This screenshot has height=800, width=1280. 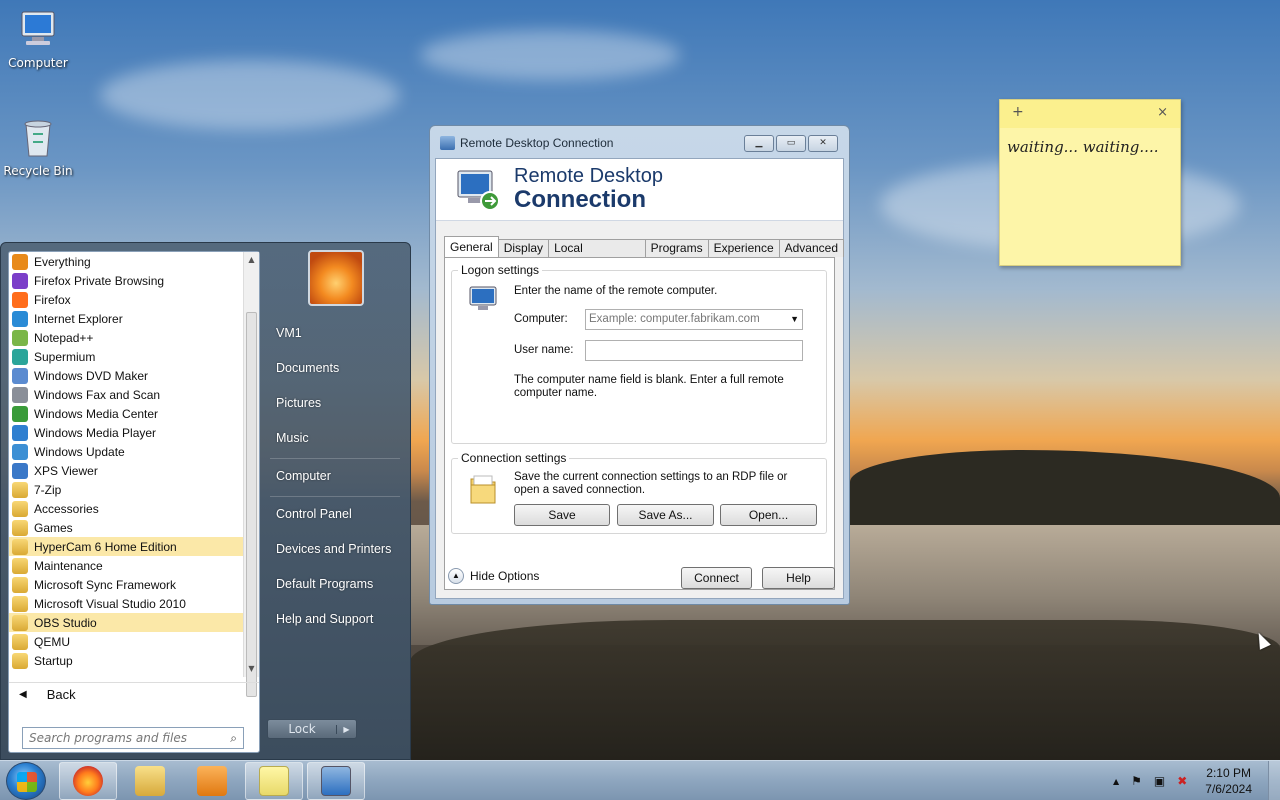 I want to click on start-link-devices-printers: Devices and Printers, so click(x=333, y=549).